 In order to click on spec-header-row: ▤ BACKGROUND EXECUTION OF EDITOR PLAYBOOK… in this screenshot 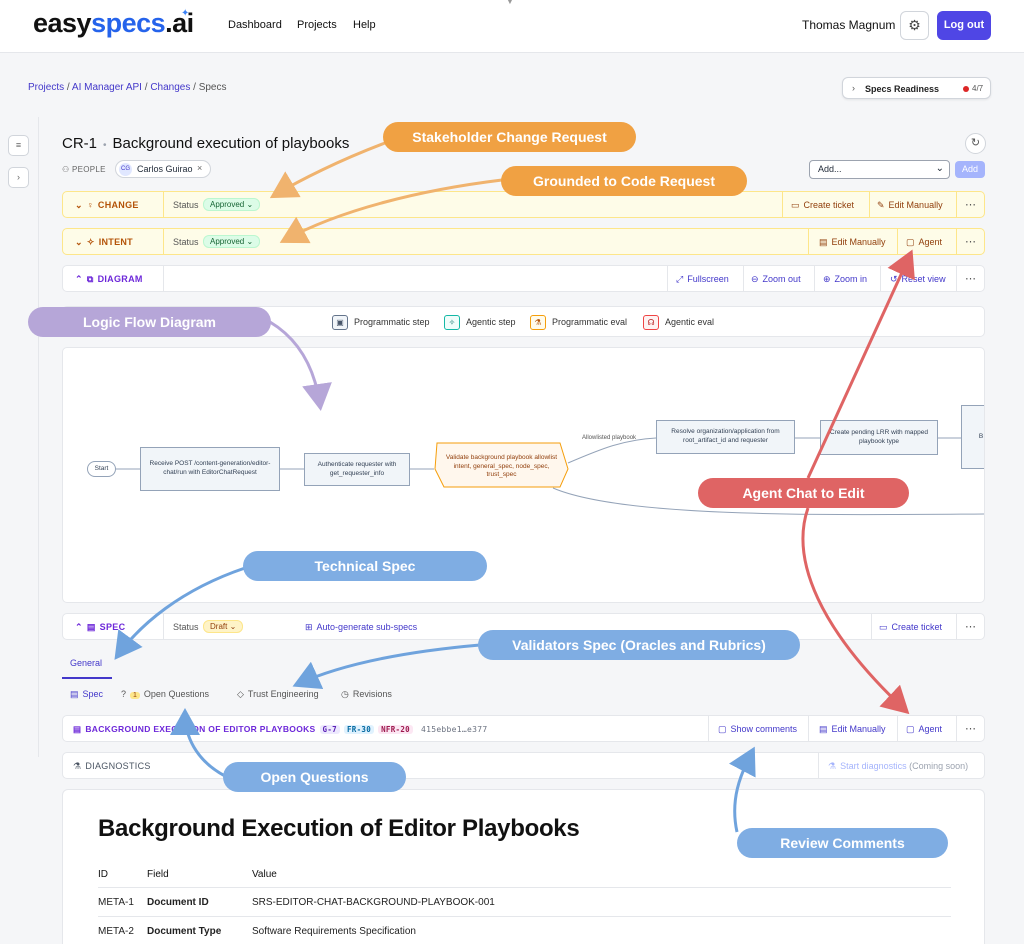, I will do `click(523, 728)`.